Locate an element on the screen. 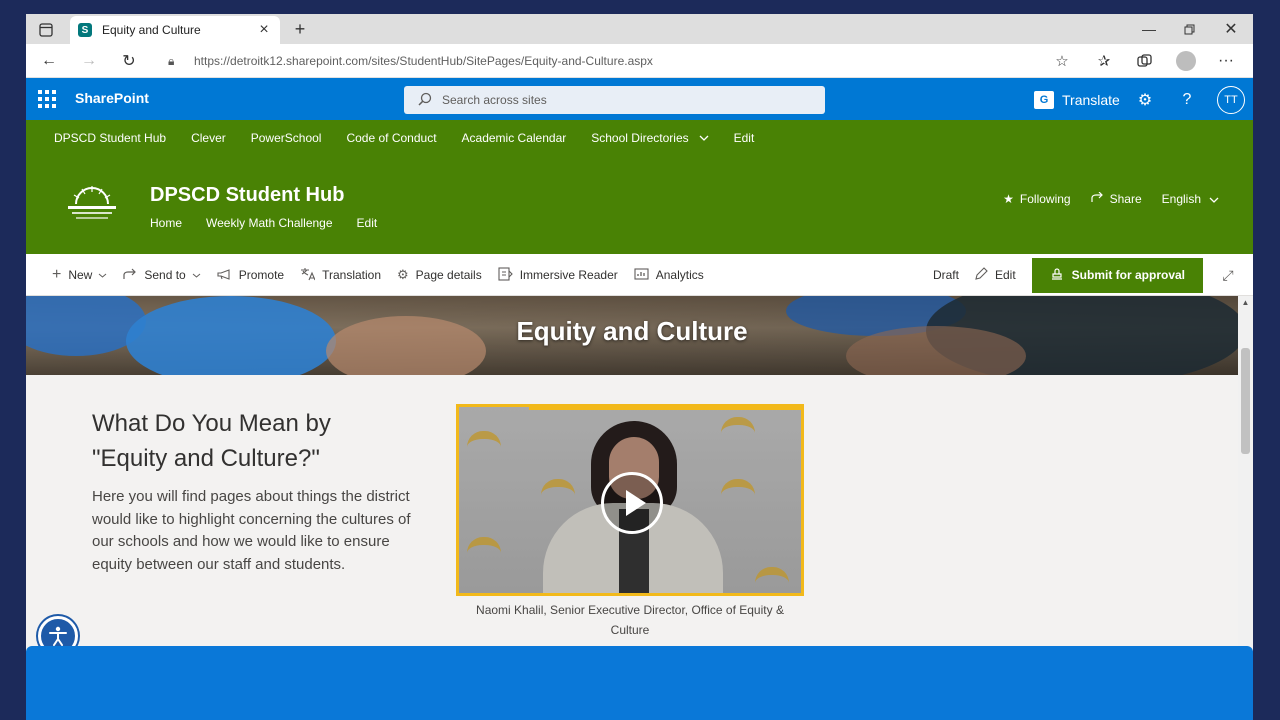  accessibility-svg is located at coordinates (58, 636).